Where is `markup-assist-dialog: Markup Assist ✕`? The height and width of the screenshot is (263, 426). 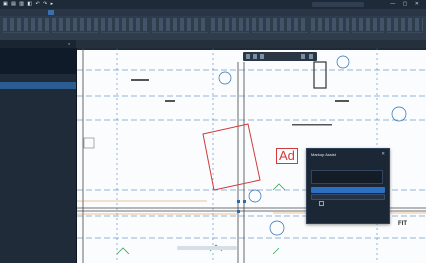
markup-assist-dialog: Markup Assist ✕ is located at coordinates (348, 186).